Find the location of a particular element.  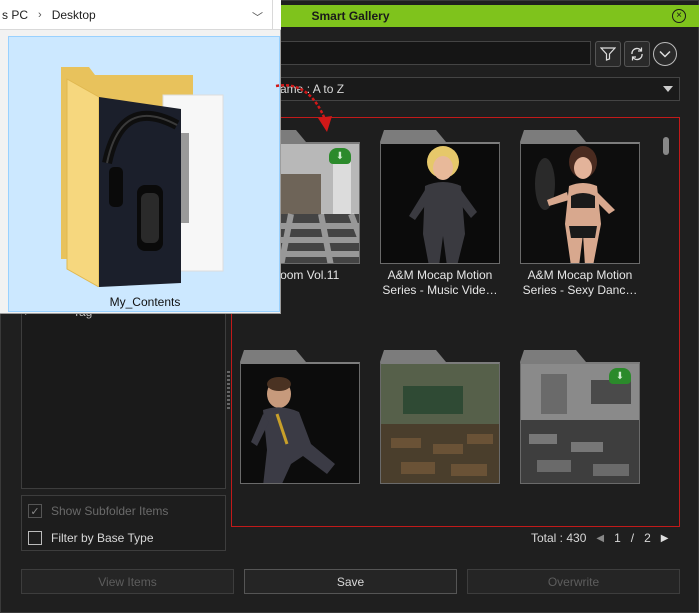

folder-name: My_Contents is located at coordinates (145, 302).